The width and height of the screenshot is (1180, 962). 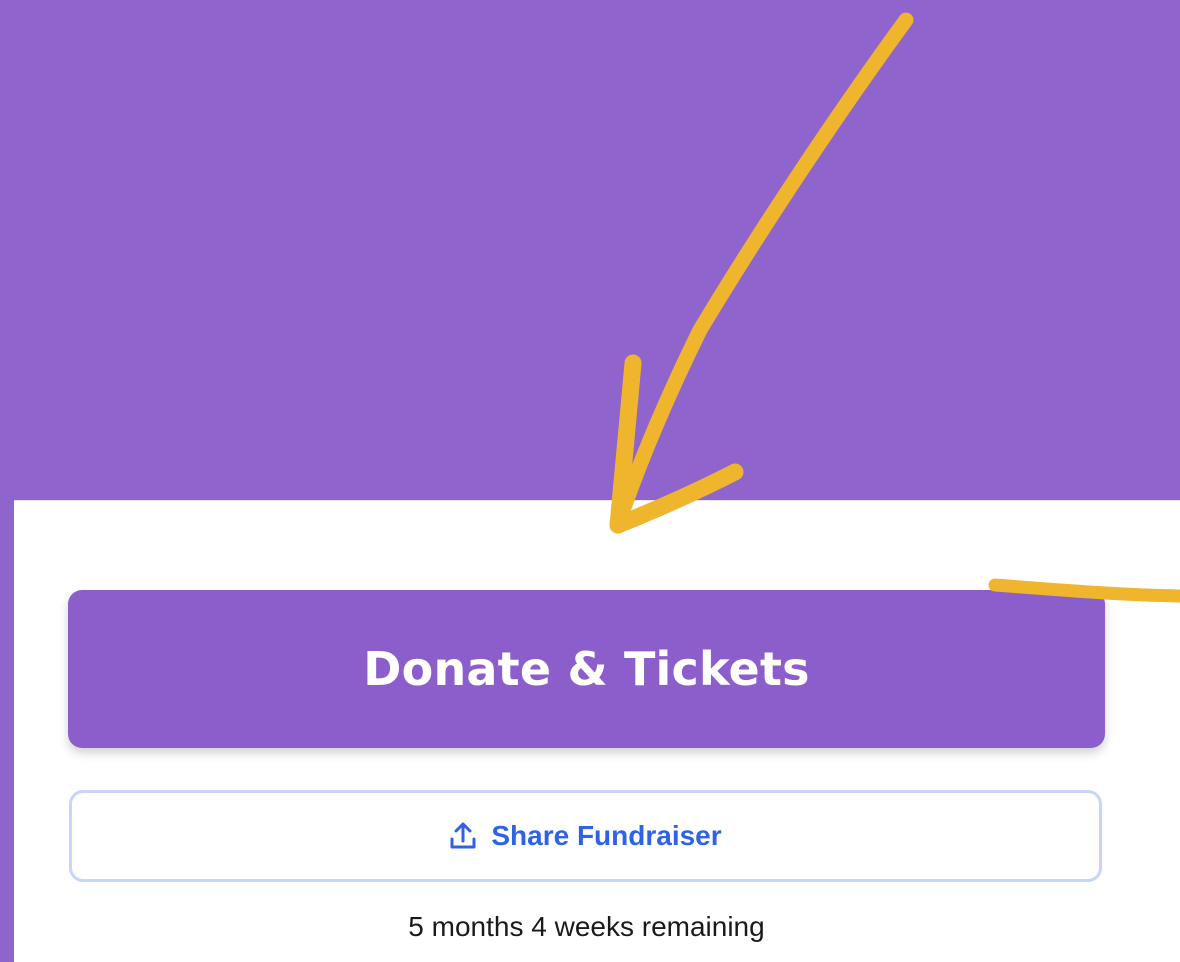 What do you see at coordinates (463, 836) in the screenshot?
I see `share-upload-icon` at bounding box center [463, 836].